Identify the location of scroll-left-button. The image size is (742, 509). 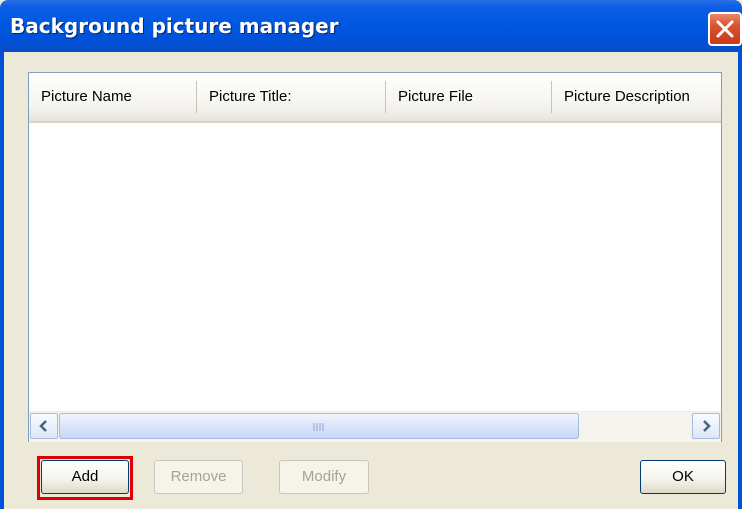
(44, 426).